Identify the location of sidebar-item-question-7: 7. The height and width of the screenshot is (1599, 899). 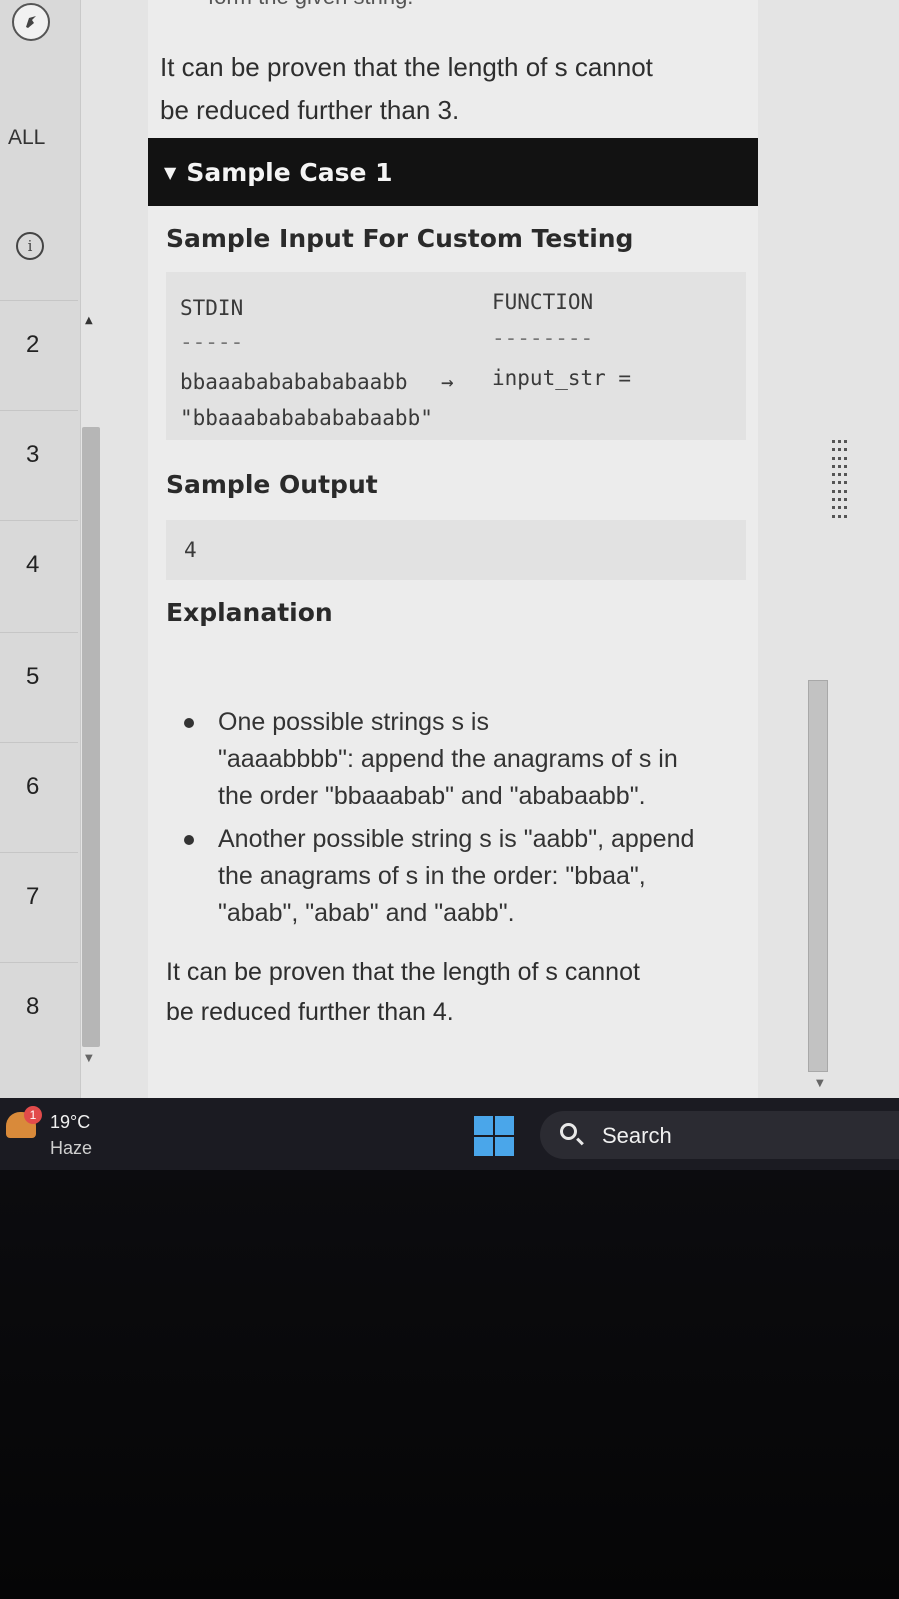
(39, 907).